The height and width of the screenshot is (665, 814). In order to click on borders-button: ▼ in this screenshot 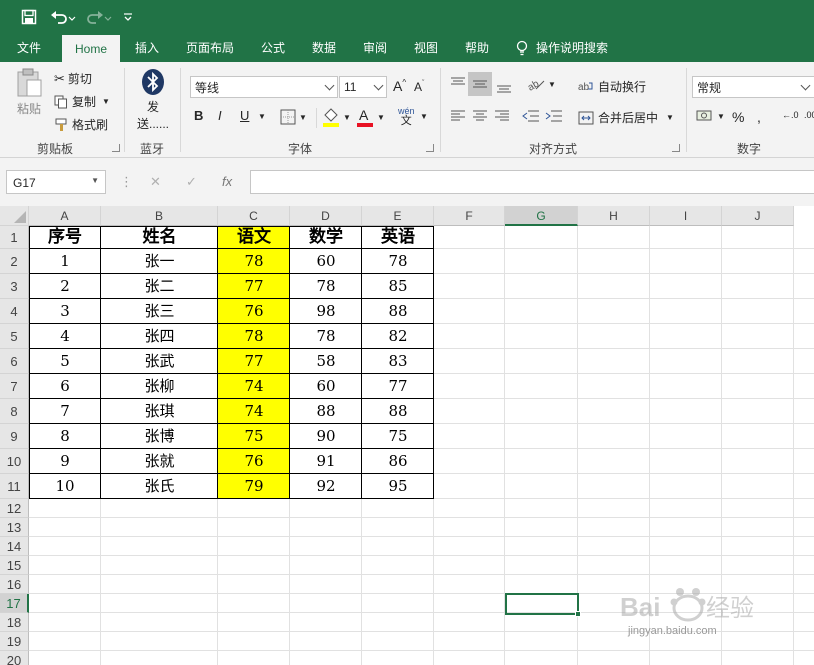, I will do `click(293, 117)`.